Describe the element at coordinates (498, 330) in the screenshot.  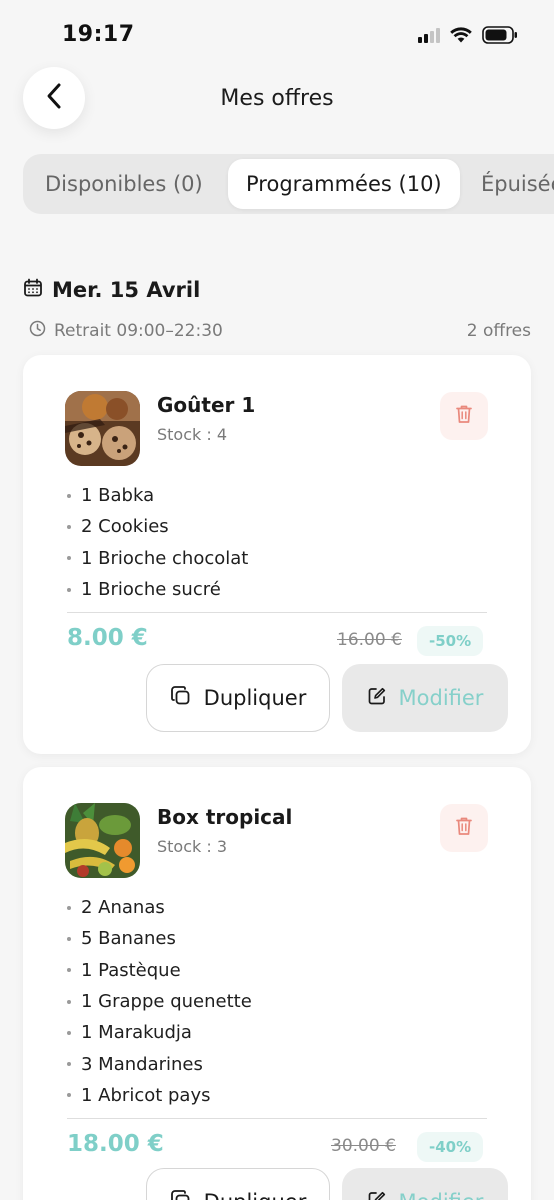
I see `offer-count: 2 offres` at that location.